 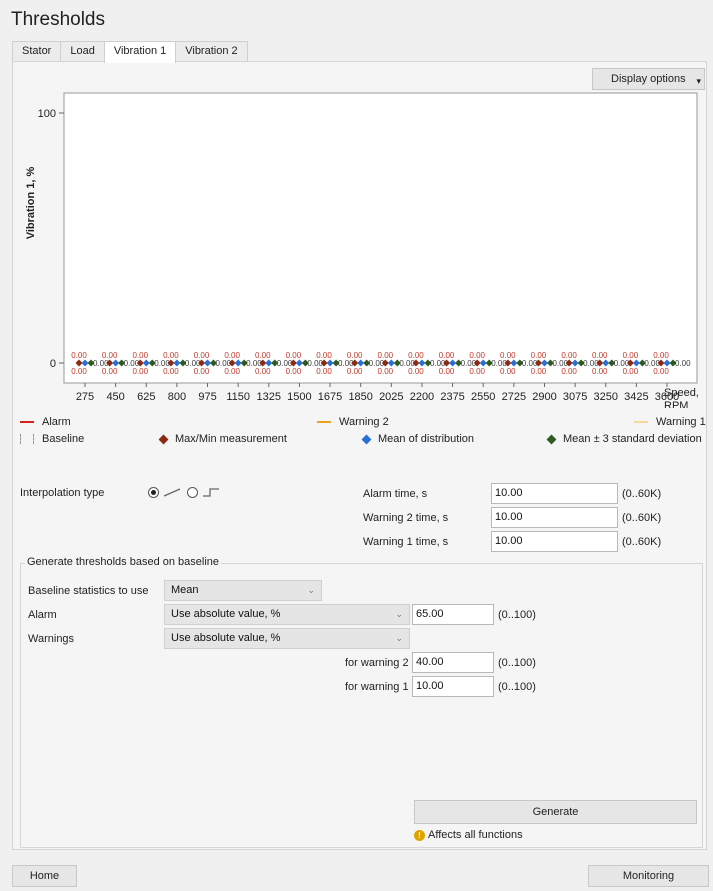 What do you see at coordinates (475, 835) in the screenshot?
I see `affects-note-text: Affects all functions` at bounding box center [475, 835].